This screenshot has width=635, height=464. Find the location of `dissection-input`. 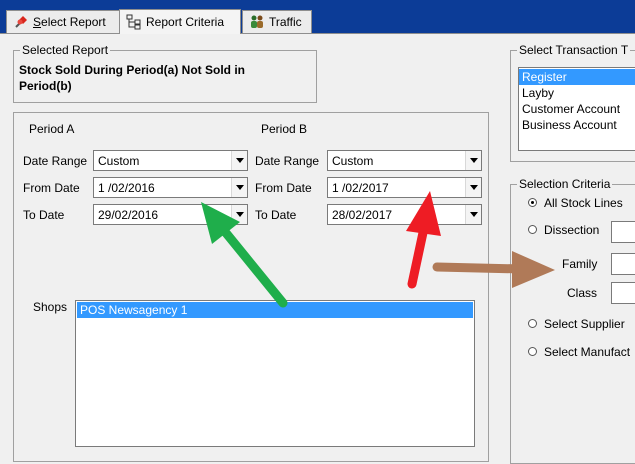

dissection-input is located at coordinates (623, 232).